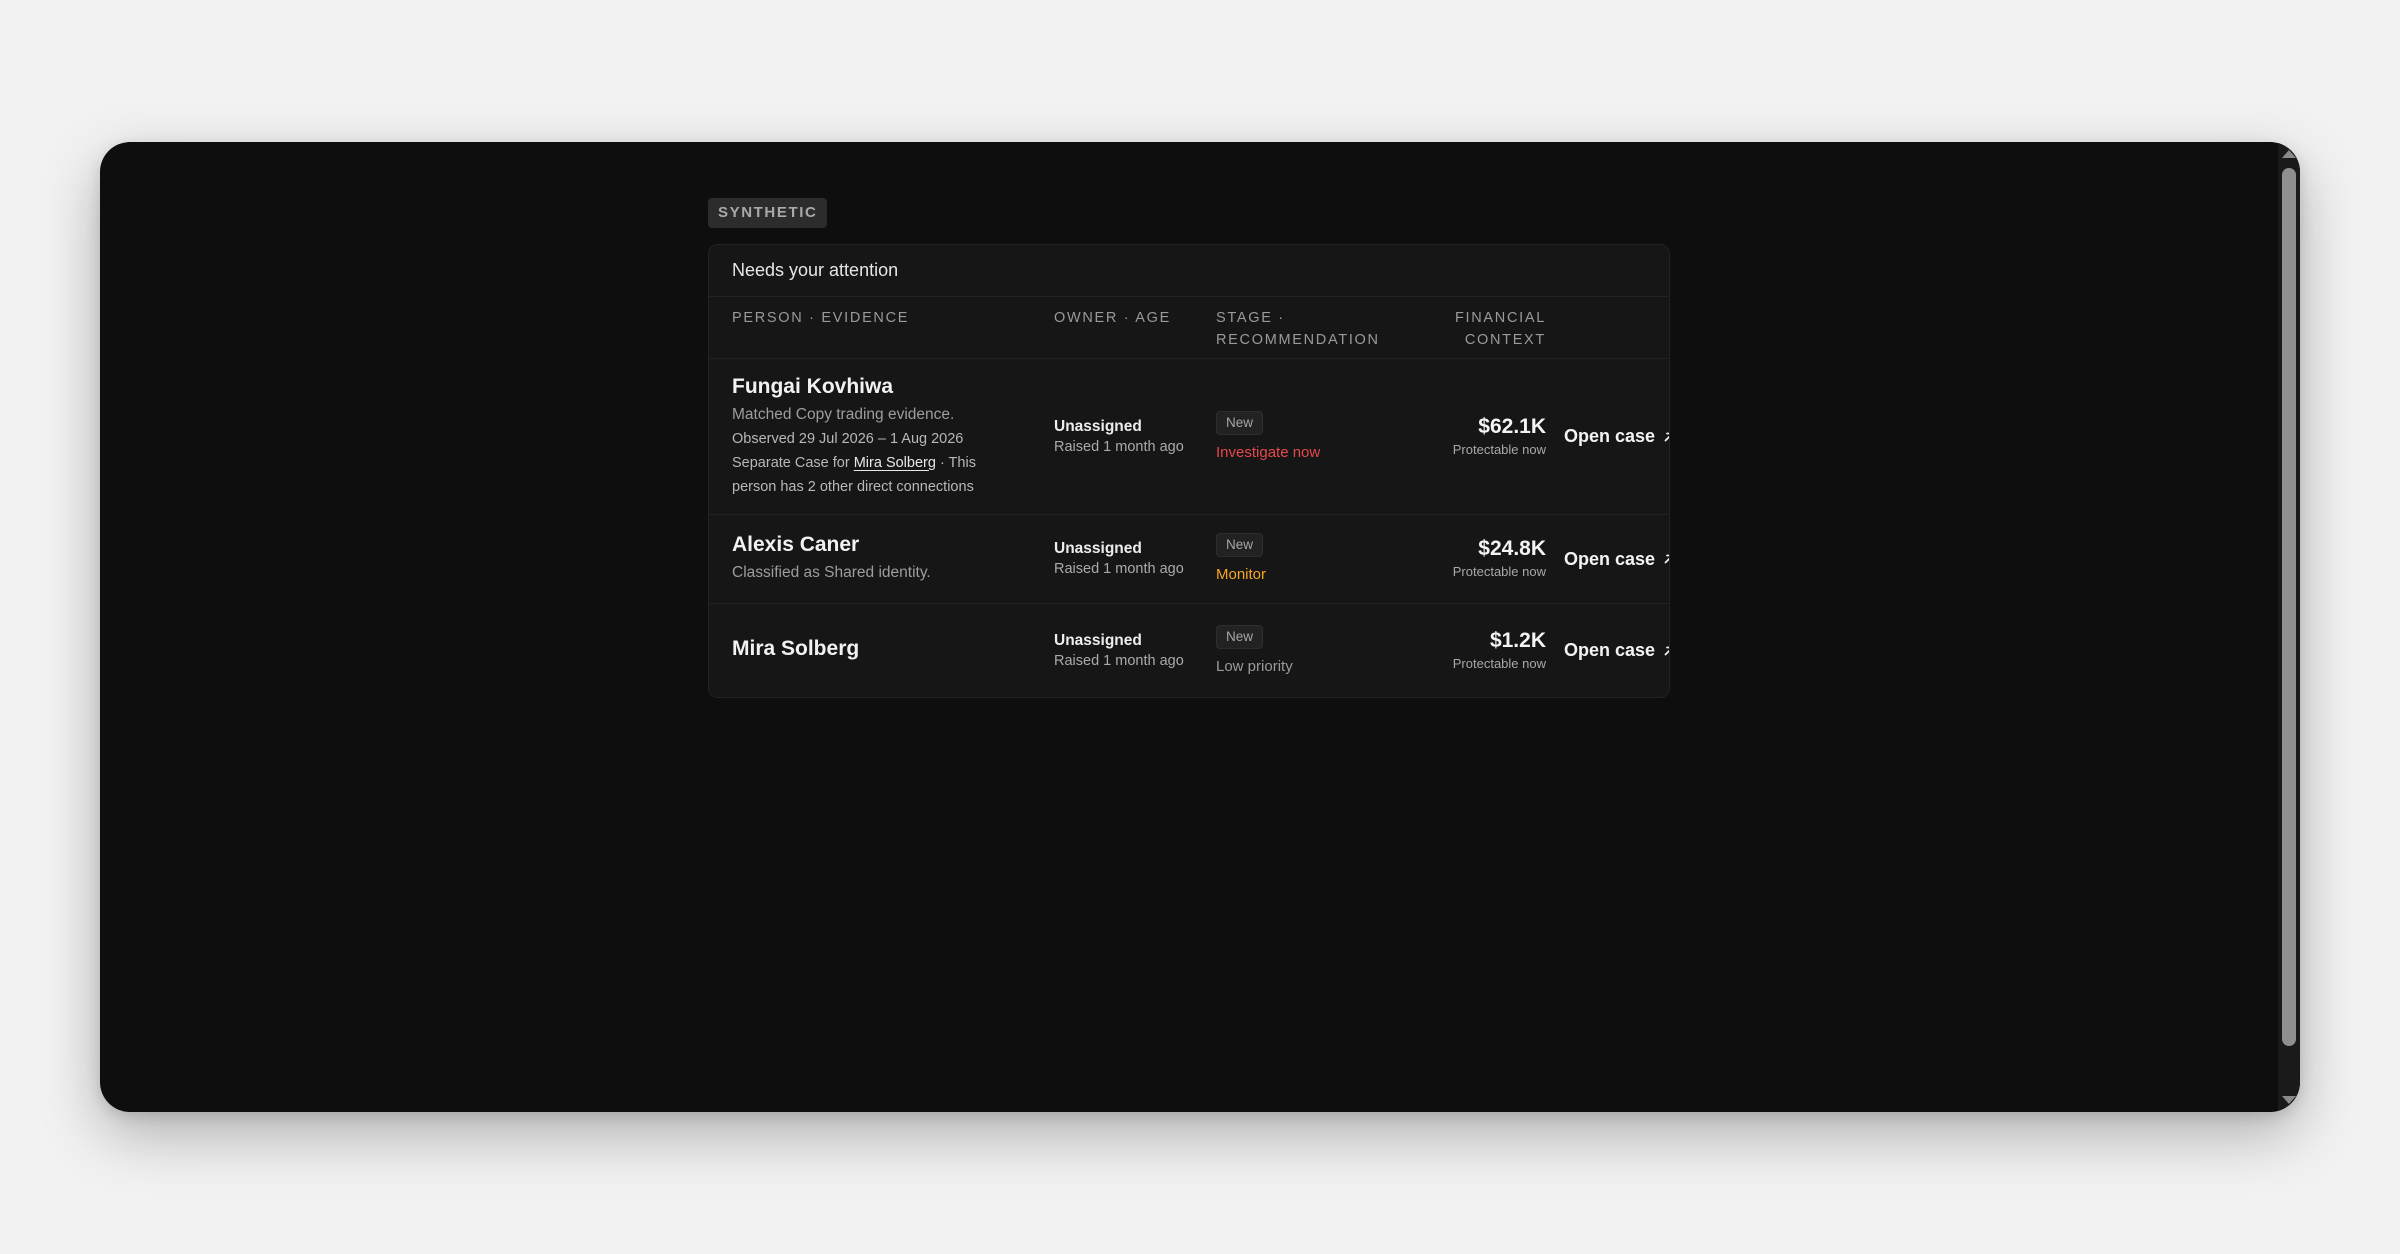  Describe the element at coordinates (1268, 452) in the screenshot. I see `recommendation: Investigate now` at that location.